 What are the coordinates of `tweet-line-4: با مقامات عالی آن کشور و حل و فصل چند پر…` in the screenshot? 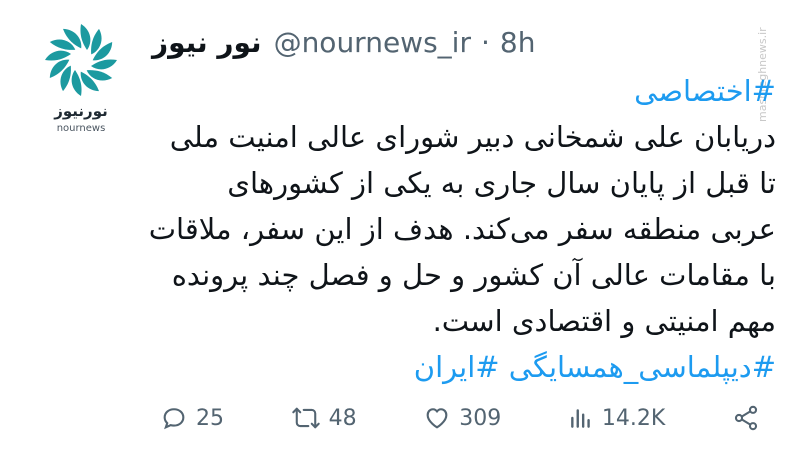 It's located at (473, 275).